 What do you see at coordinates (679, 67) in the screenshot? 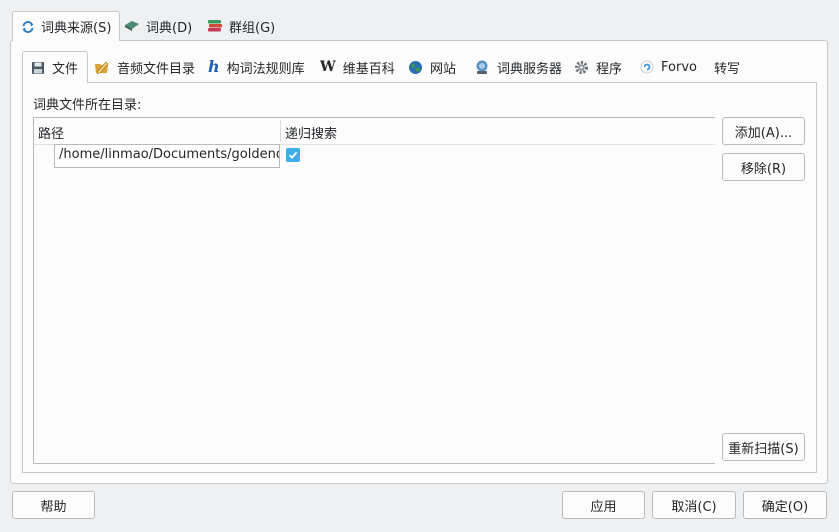
I see `tab-forvo-label: Forvo` at bounding box center [679, 67].